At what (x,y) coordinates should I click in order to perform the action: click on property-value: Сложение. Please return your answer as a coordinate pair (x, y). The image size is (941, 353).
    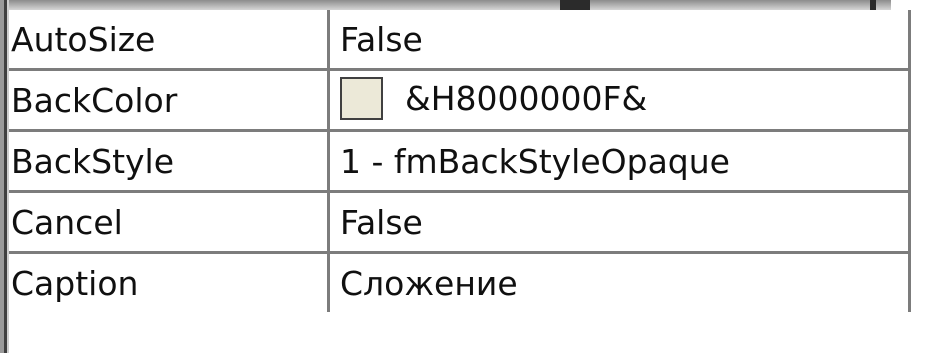
    Looking at the image, I should click on (619, 282).